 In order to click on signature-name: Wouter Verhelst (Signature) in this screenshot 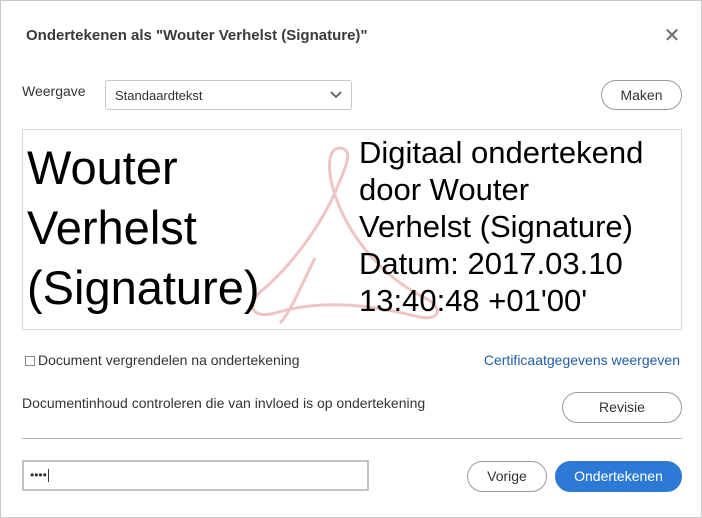, I will do `click(177, 228)`.